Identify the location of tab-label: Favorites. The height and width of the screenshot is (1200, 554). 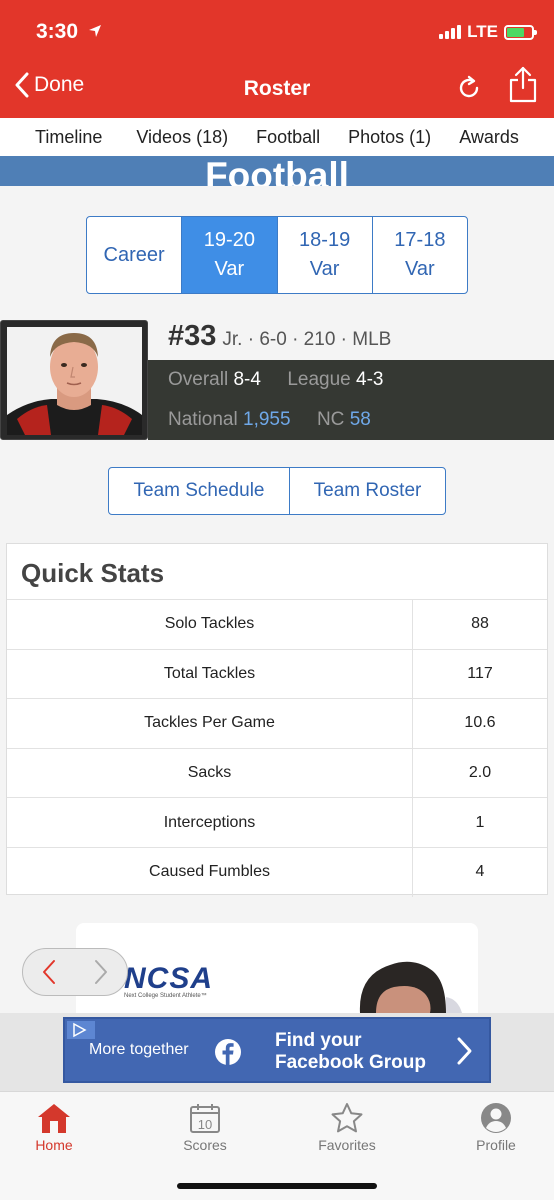
(347, 1145).